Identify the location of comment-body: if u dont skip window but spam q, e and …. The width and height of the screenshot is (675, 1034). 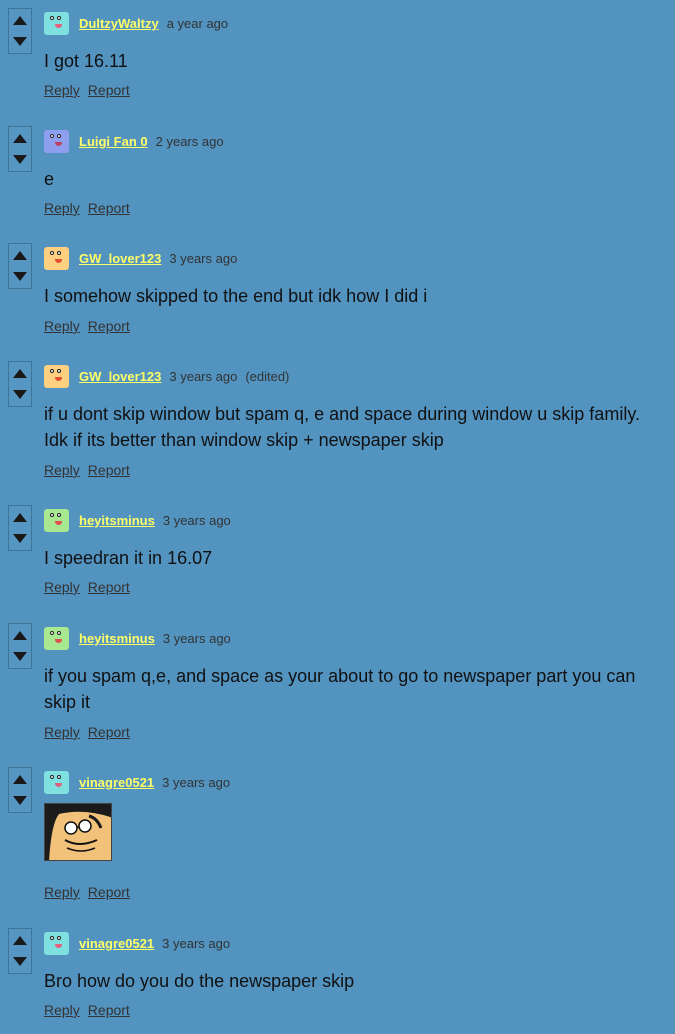
(342, 427).